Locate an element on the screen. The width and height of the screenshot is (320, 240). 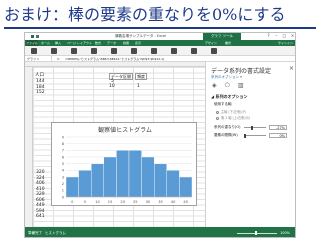
y-tick-label: 7 is located at coordinates (63, 151).